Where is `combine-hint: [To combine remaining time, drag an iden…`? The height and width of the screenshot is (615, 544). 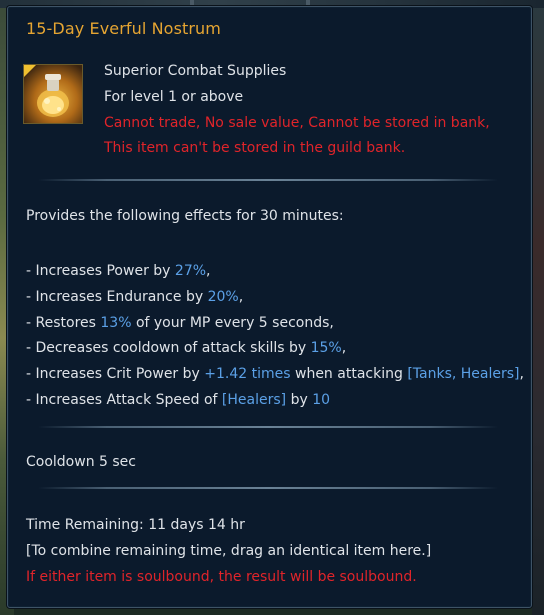
combine-hint: [To combine remaining time, drag an iden… is located at coordinates (229, 551).